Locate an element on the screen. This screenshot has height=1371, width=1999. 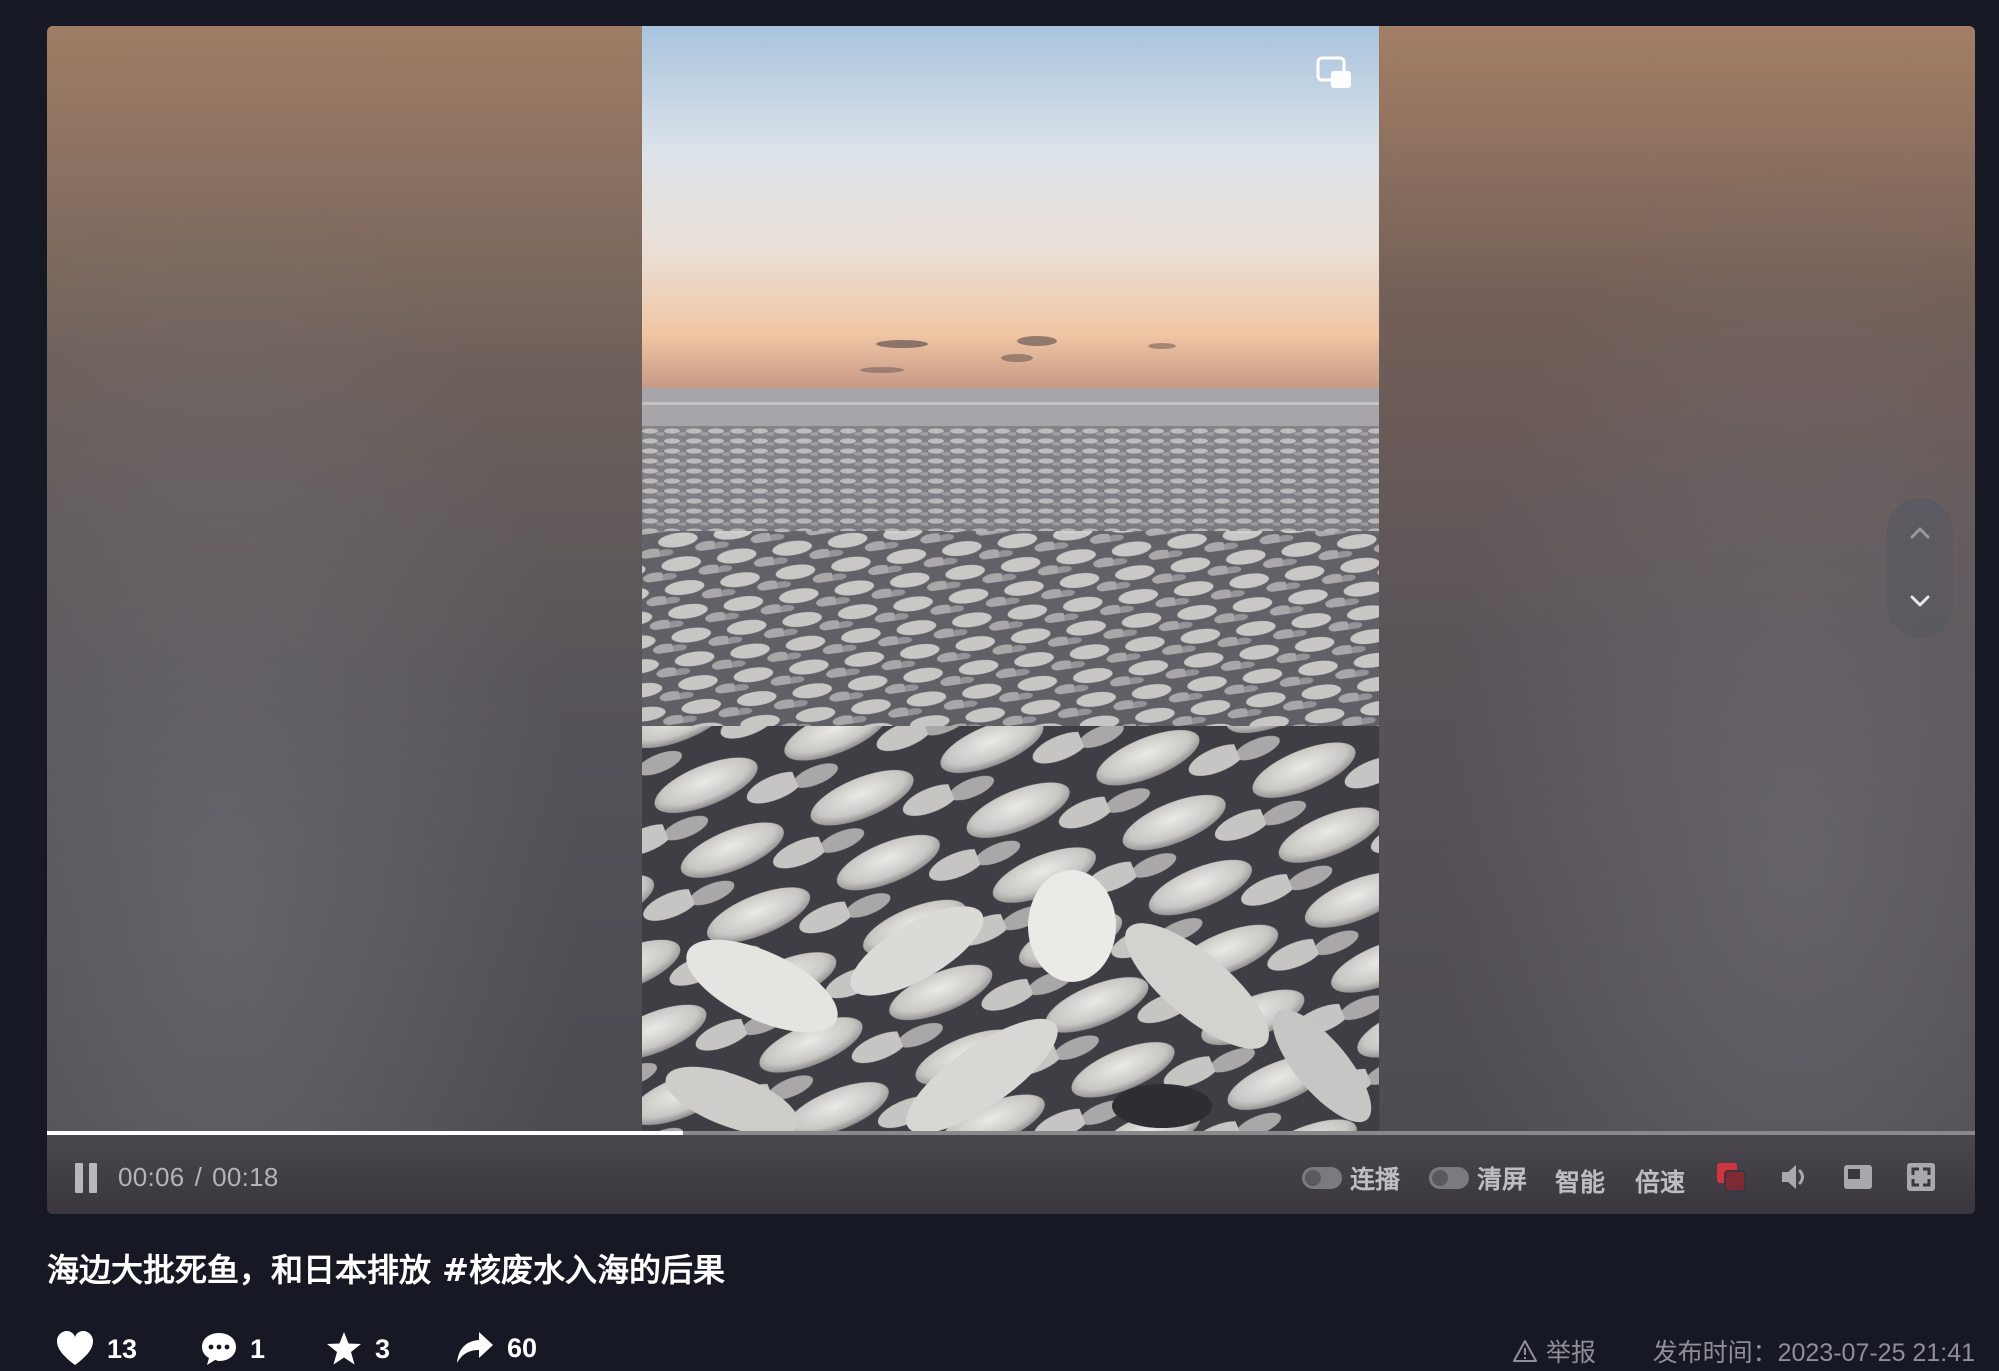
share-button: 60 is located at coordinates (496, 1348).